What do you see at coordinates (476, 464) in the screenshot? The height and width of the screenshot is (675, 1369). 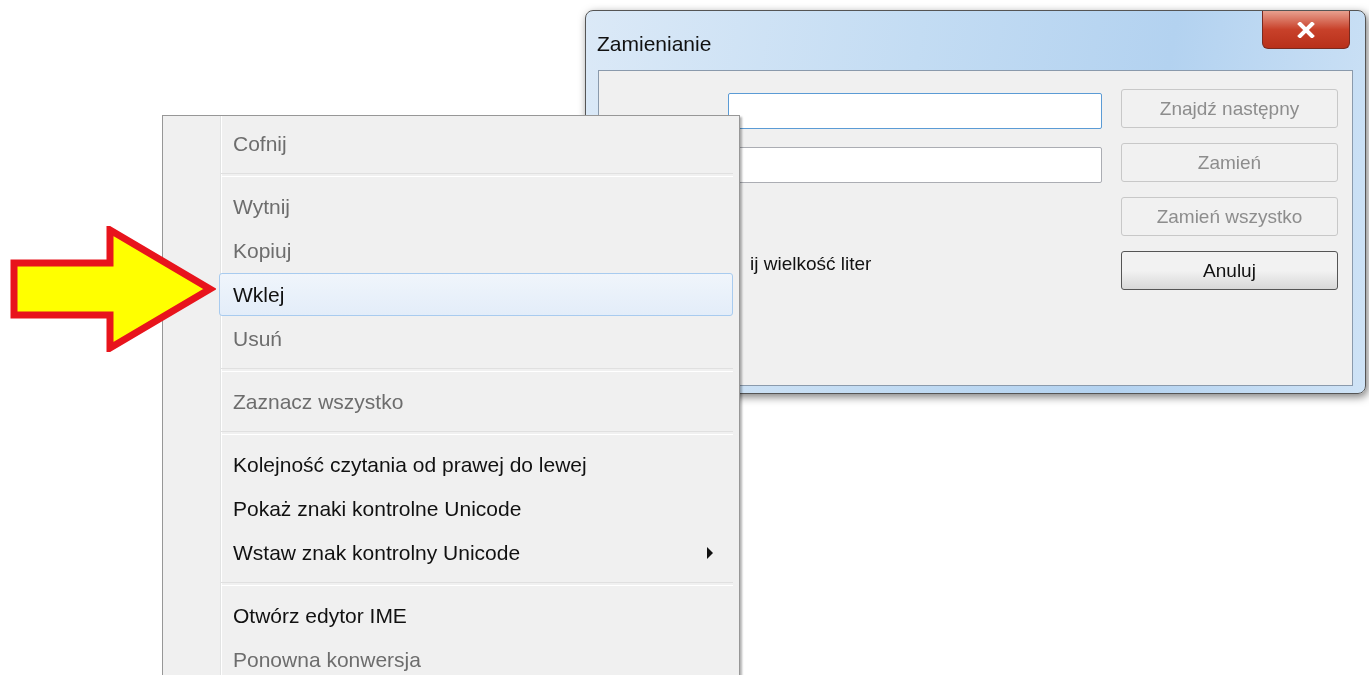 I see `menu-item: Kolejność czytania od prawej do lewej` at bounding box center [476, 464].